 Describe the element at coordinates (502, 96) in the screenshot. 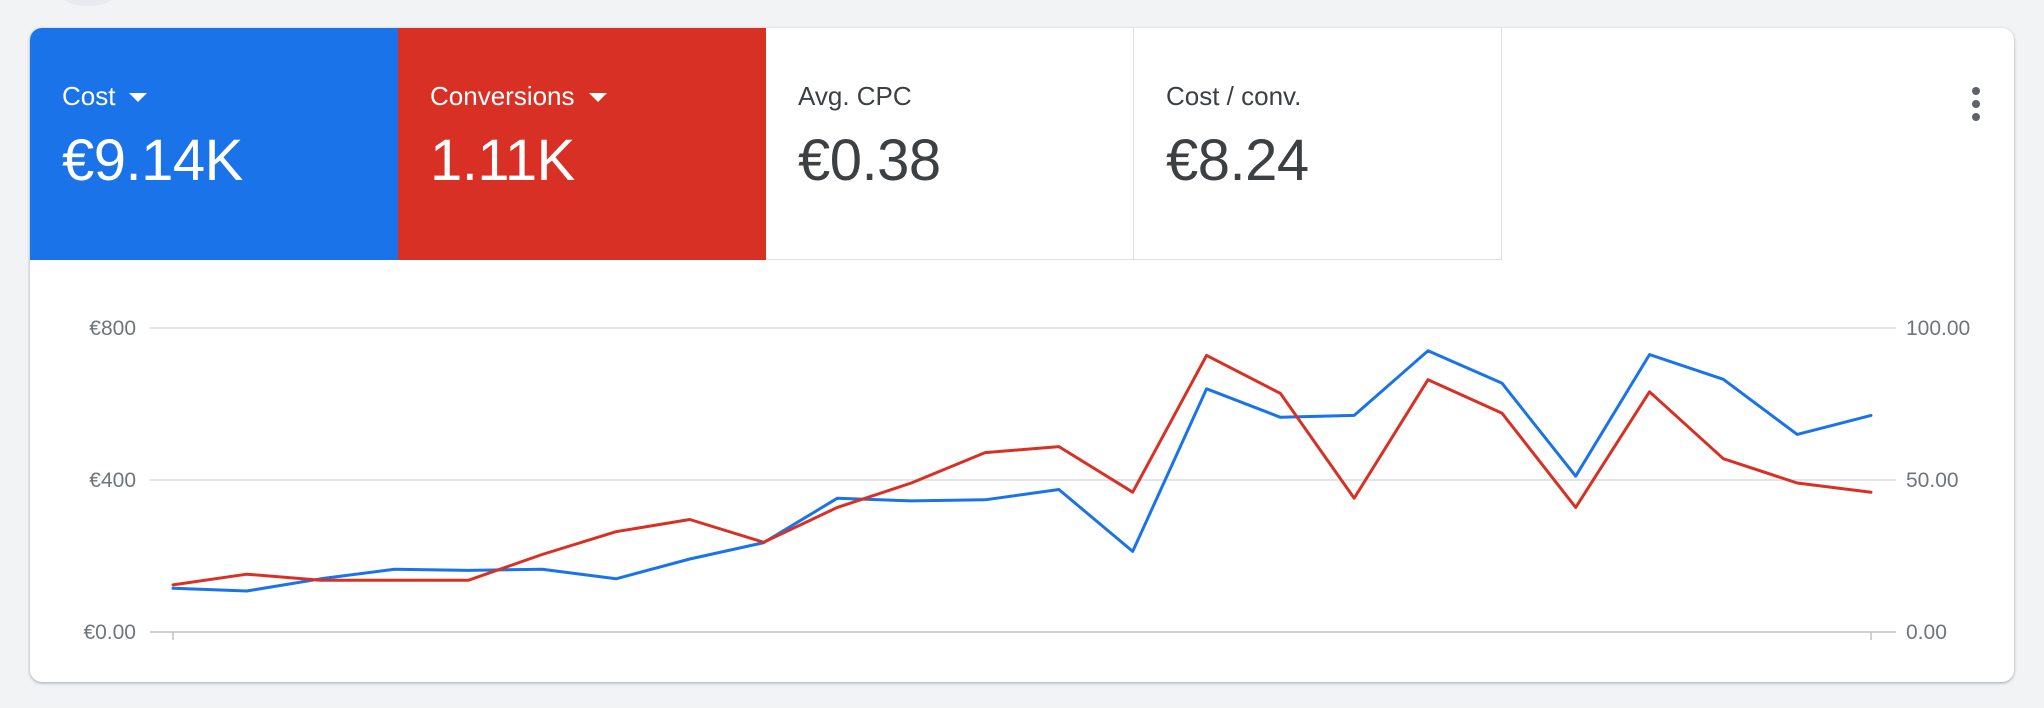

I see `metric-label-text: Conversions` at that location.